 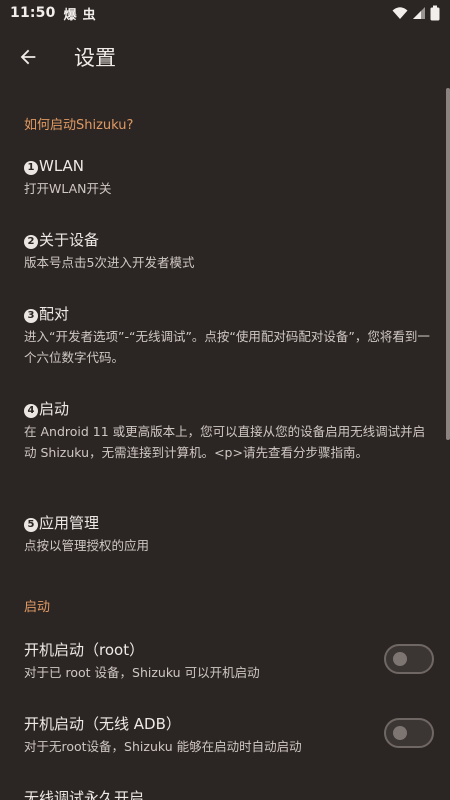 I want to click on notification-app-icon: 爆, so click(x=70, y=15).